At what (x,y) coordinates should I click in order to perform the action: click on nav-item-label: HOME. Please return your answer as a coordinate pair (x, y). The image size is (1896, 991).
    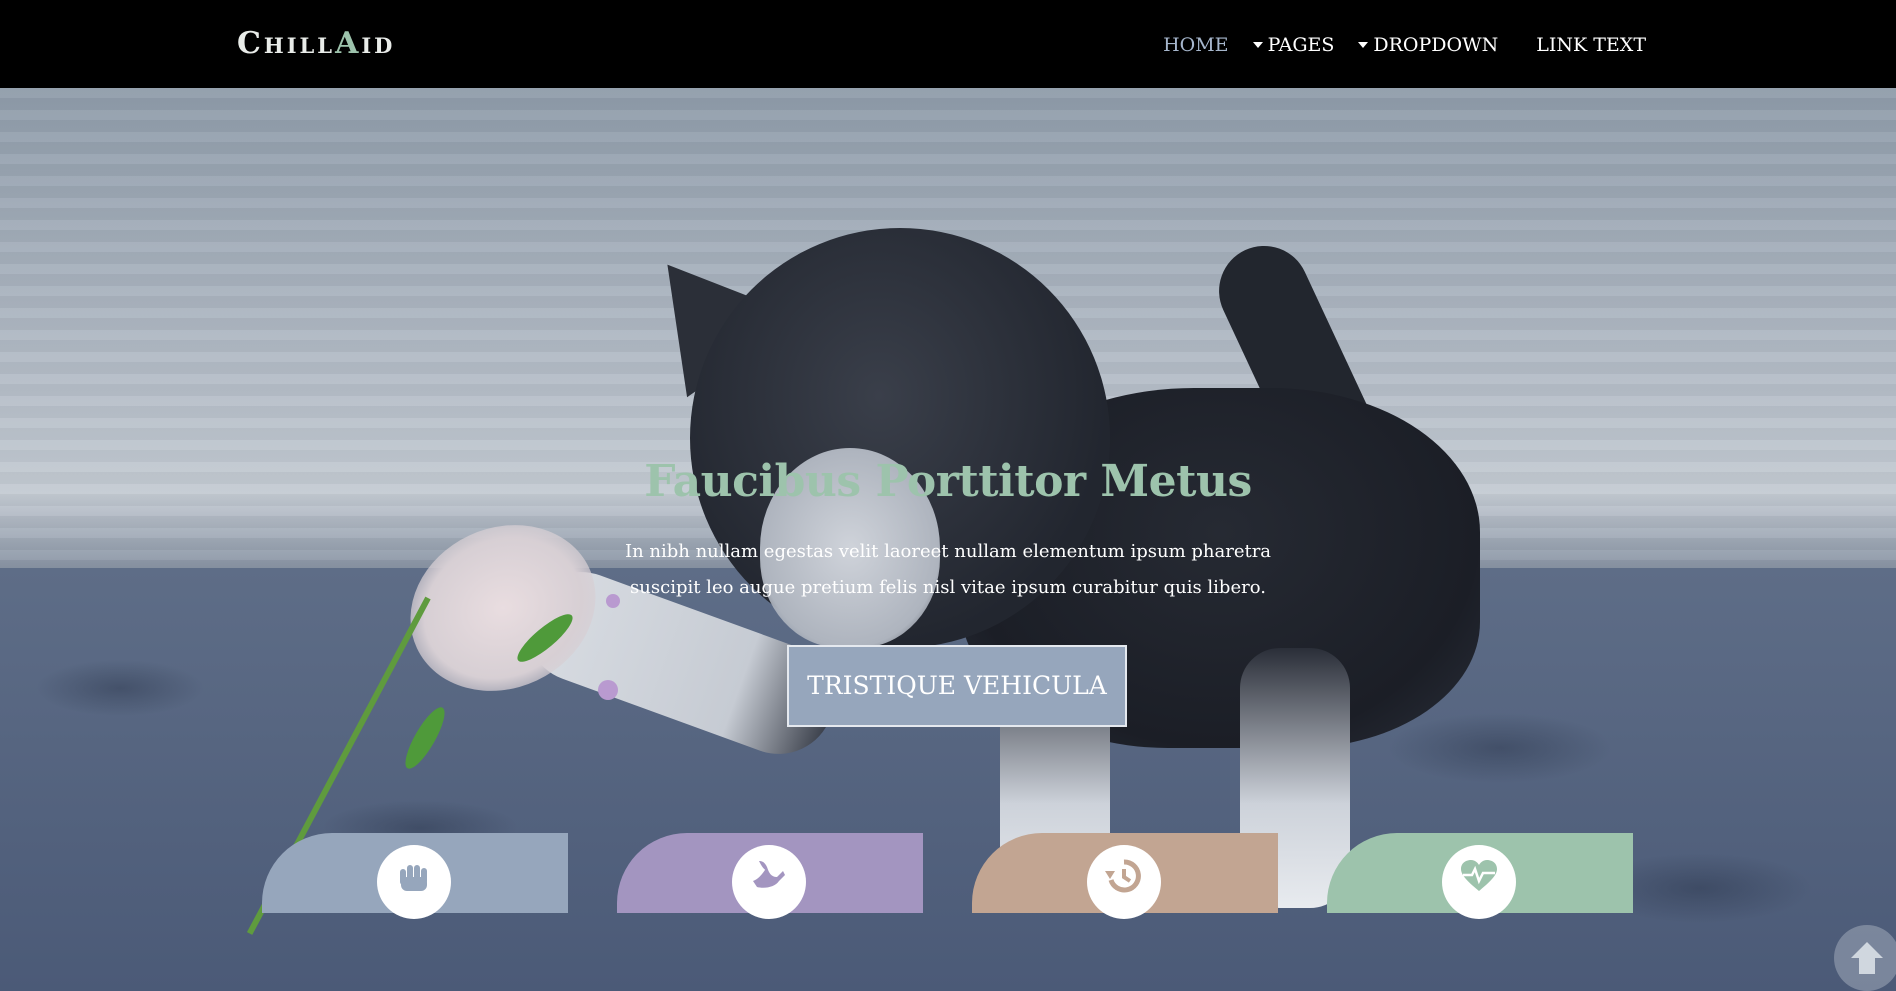
    Looking at the image, I should click on (1196, 45).